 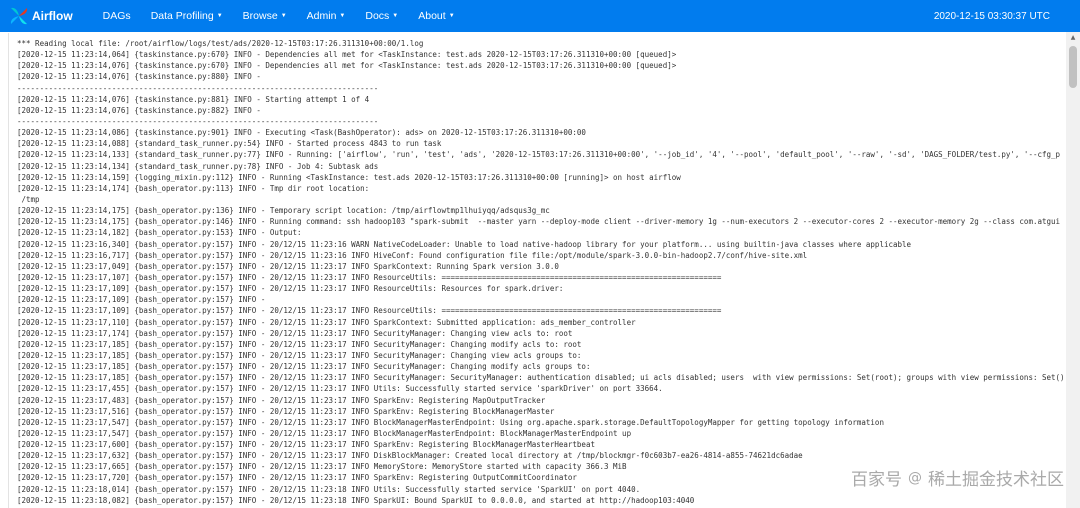 I want to click on nav-item-data-profiling: Data Profiling ▼, so click(x=187, y=16).